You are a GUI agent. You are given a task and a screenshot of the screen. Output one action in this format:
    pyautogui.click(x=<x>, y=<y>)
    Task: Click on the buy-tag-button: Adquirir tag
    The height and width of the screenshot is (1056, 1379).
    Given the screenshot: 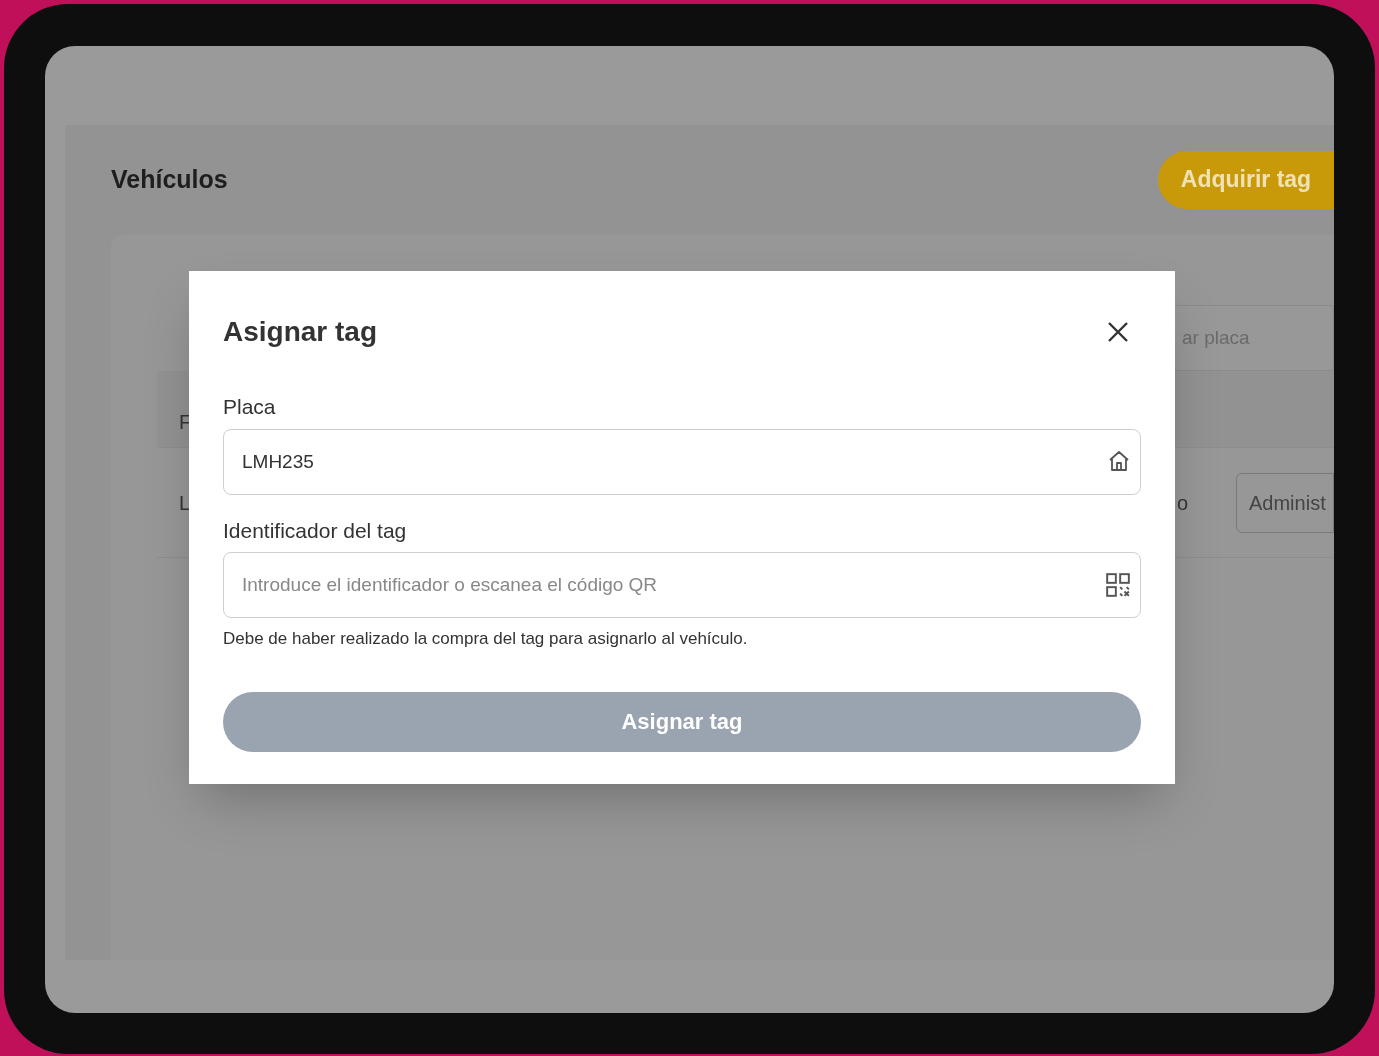 What is the action you would take?
    pyautogui.click(x=1246, y=179)
    